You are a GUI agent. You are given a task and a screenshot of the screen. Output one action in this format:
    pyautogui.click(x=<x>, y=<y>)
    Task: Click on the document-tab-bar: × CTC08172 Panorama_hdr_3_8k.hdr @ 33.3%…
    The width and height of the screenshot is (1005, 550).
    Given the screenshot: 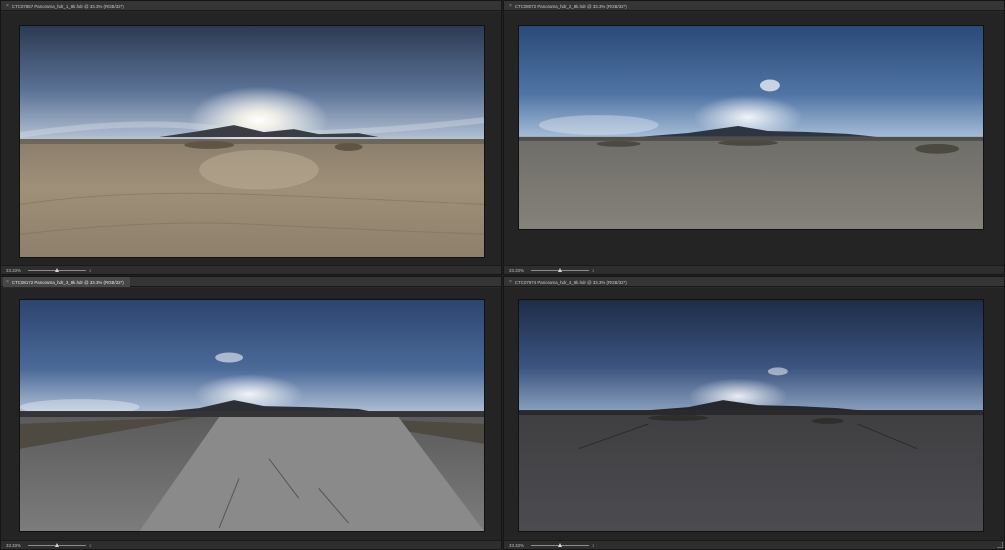 What is the action you would take?
    pyautogui.click(x=251, y=282)
    